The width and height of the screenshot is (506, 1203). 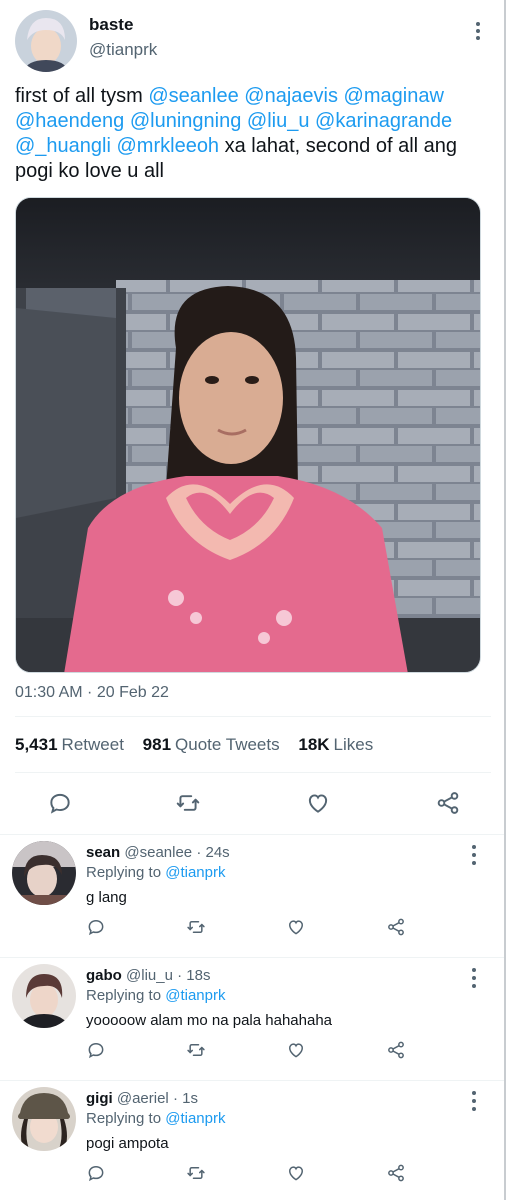 What do you see at coordinates (291, 96) in the screenshot?
I see `mention-link: @najaevis` at bounding box center [291, 96].